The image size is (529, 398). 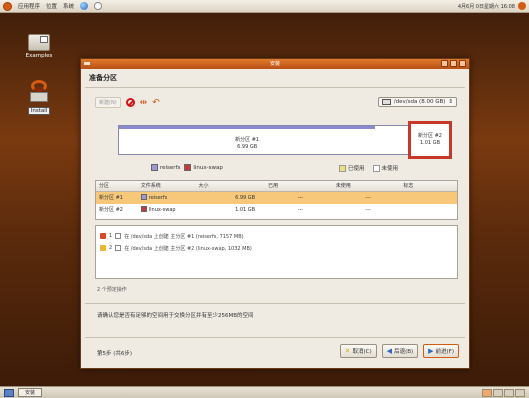 What do you see at coordinates (428, 186) in the screenshot?
I see `column-header: 标志` at bounding box center [428, 186].